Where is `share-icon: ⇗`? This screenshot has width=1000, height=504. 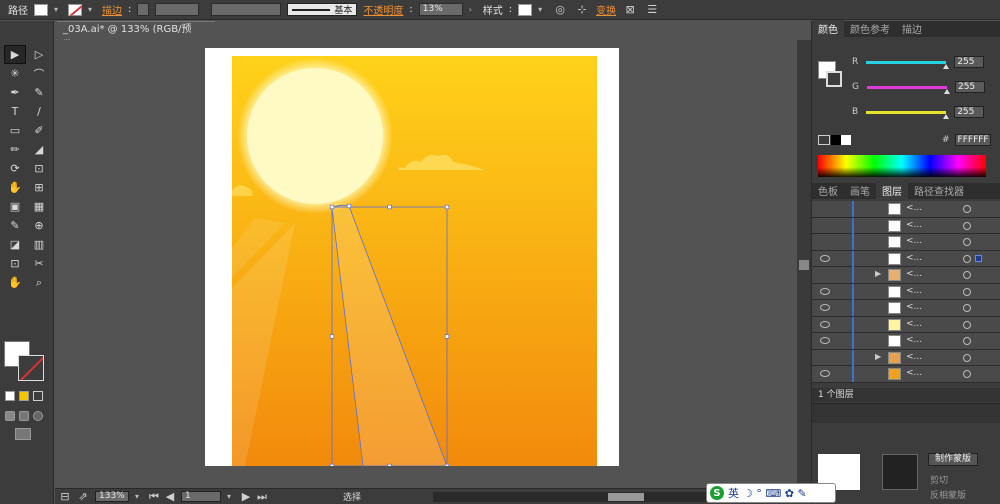
share-icon: ⇗ is located at coordinates (83, 497).